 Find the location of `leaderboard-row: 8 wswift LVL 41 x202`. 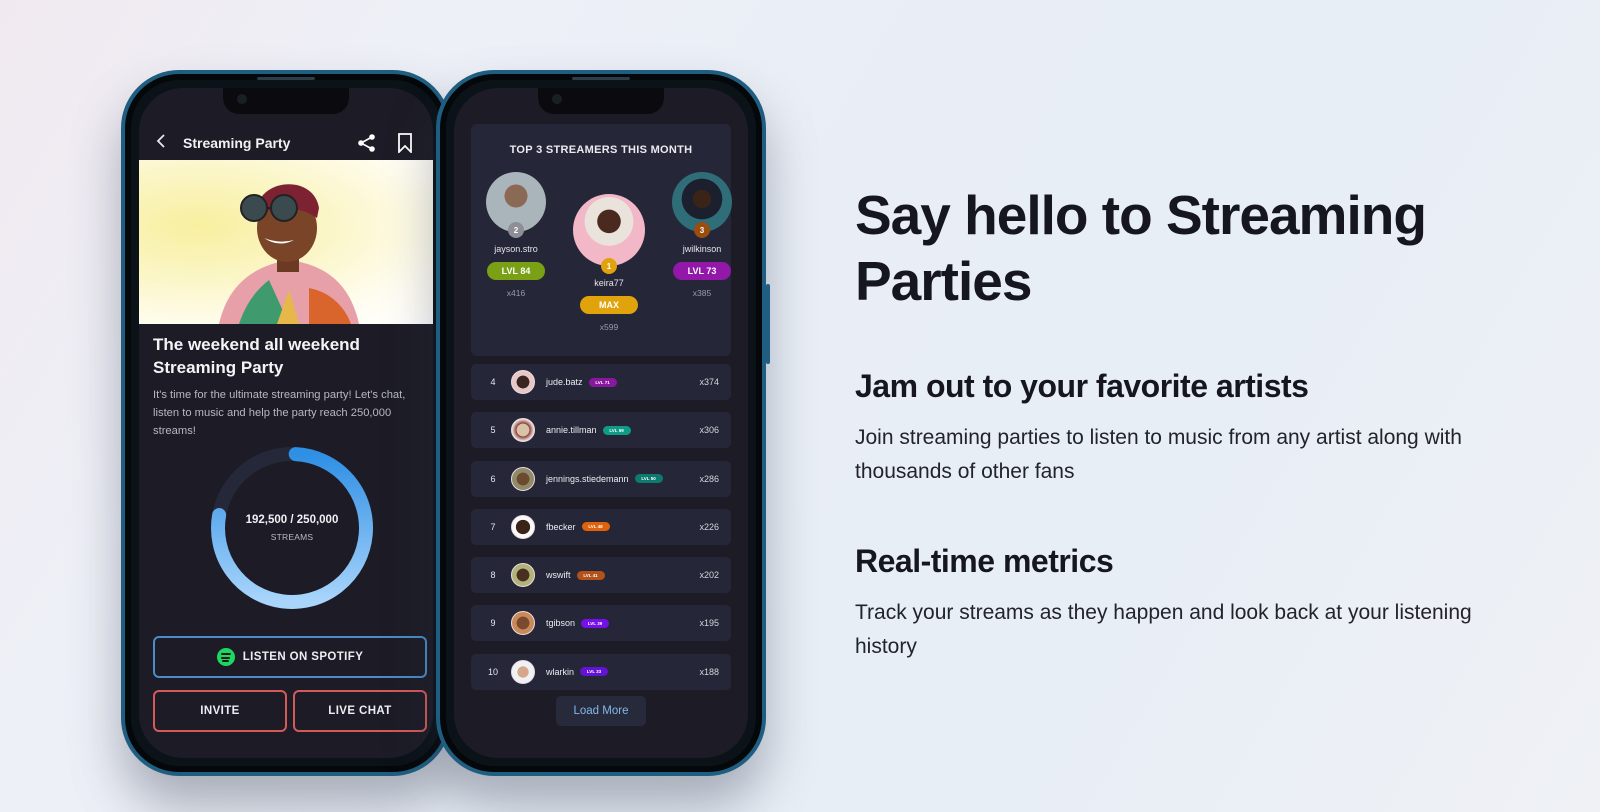

leaderboard-row: 8 wswift LVL 41 x202 is located at coordinates (601, 575).